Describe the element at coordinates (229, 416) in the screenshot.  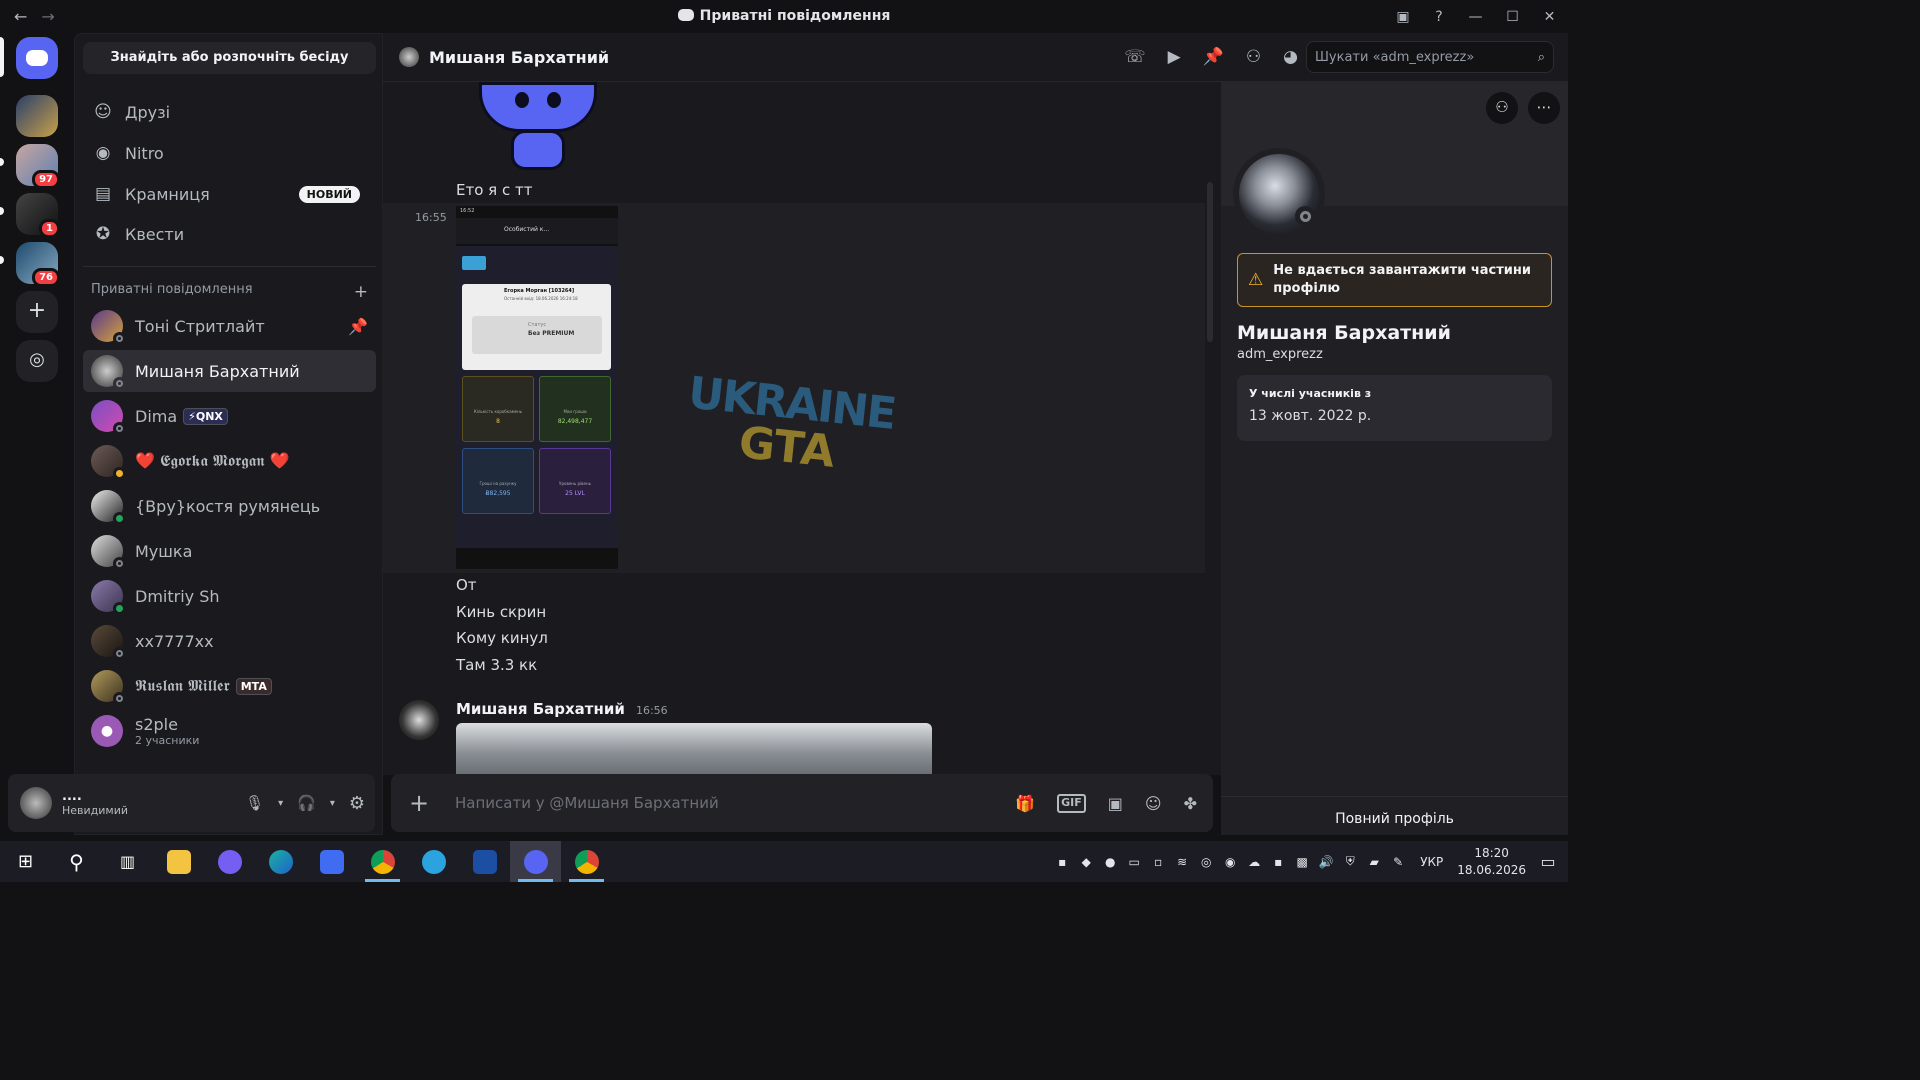
I see `dm-item: Dima ⚡QNX` at that location.